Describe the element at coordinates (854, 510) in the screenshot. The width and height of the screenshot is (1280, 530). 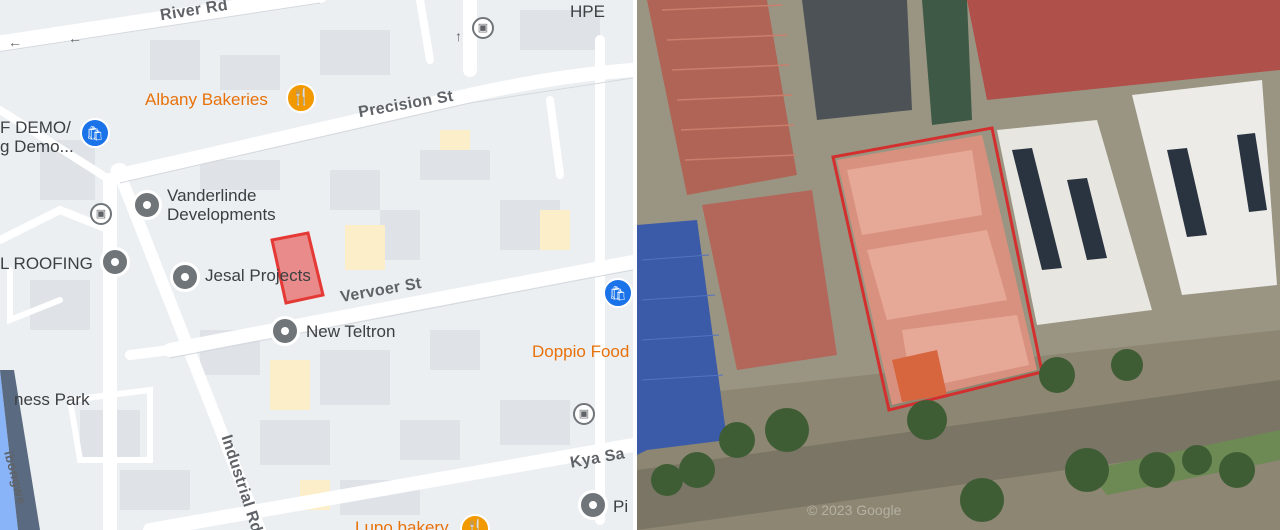
I see `map-watermark: © 2023 Google` at that location.